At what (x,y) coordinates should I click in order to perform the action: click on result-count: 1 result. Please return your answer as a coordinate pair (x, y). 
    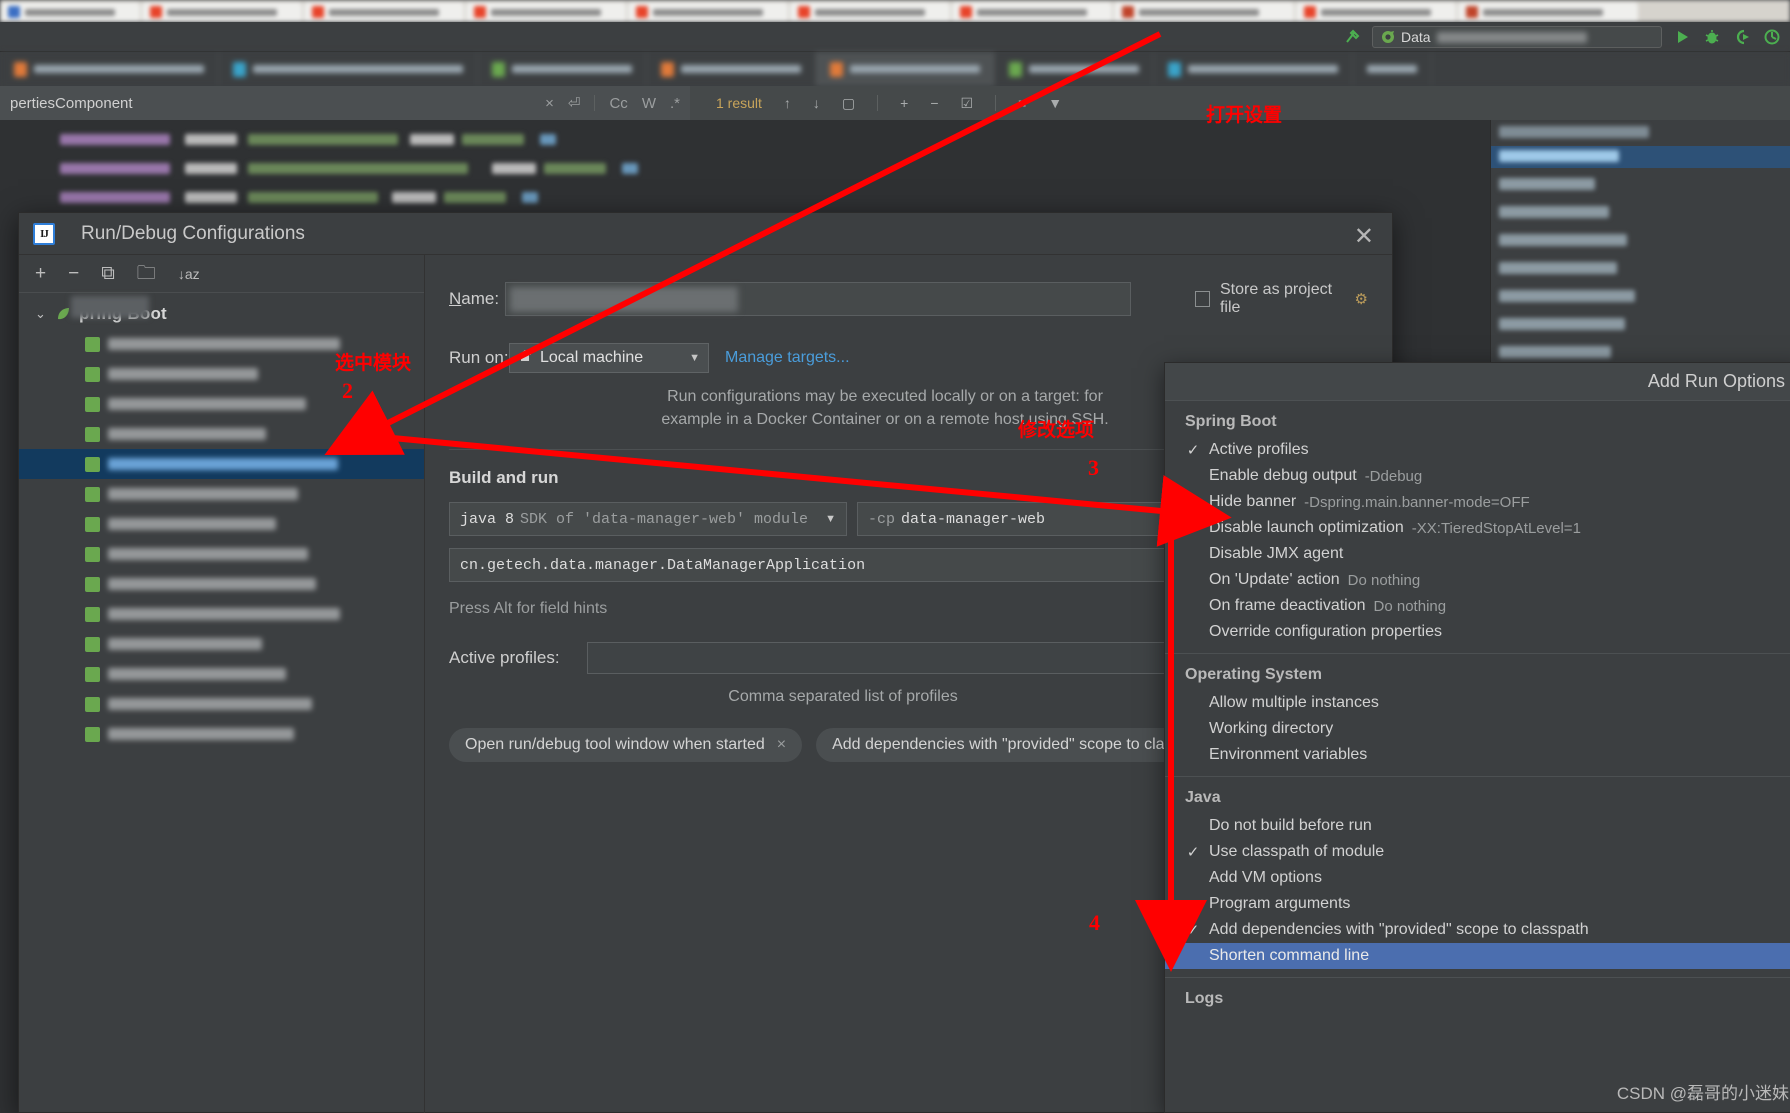
    Looking at the image, I should click on (739, 103).